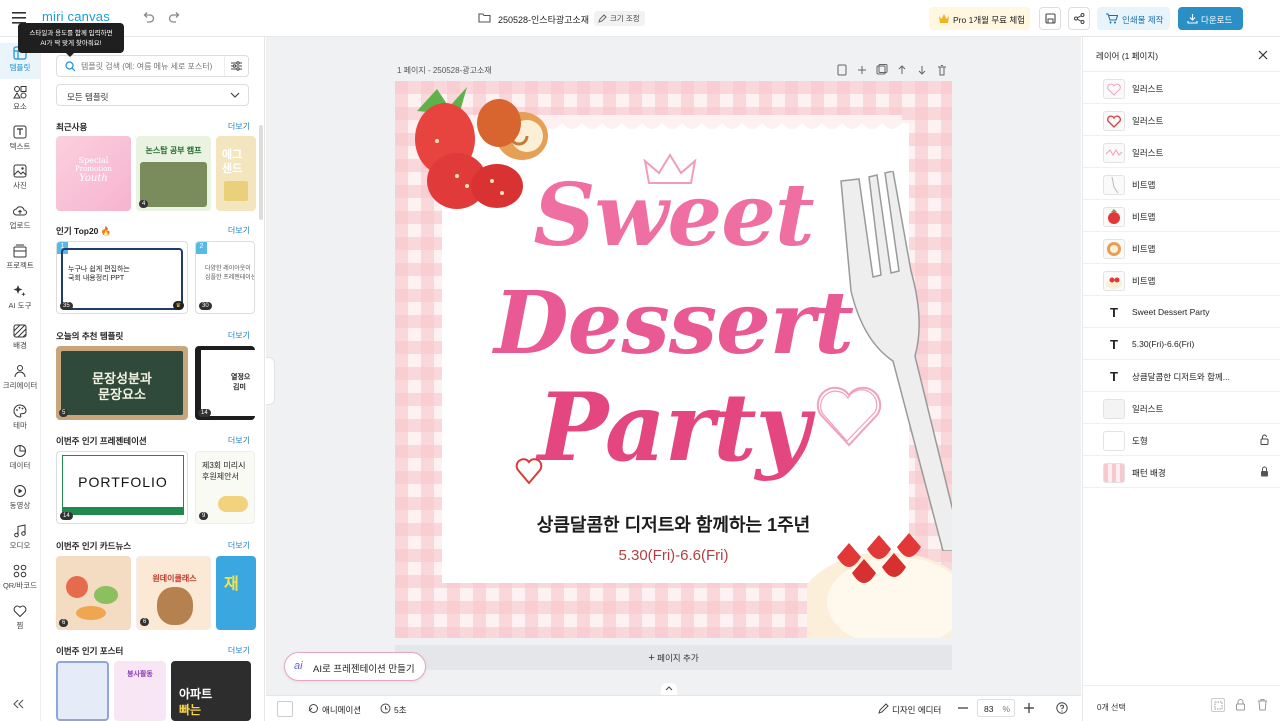 This screenshot has width=1280, height=721. Describe the element at coordinates (174, 17) in the screenshot. I see `redo-icon` at that location.